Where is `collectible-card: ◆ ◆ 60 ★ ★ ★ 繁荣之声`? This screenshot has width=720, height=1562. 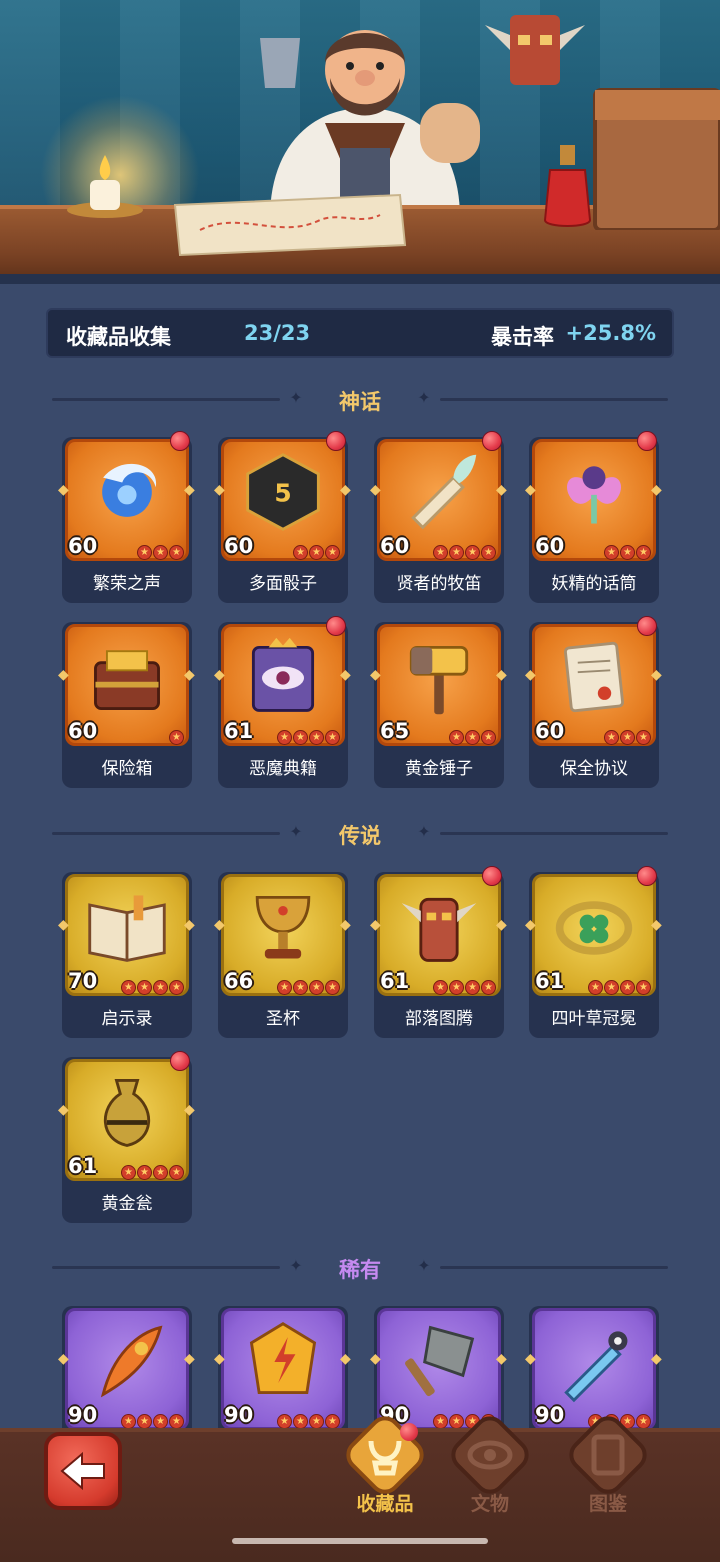 collectible-card: ◆ ◆ 60 ★ ★ ★ 繁荣之声 is located at coordinates (126, 517).